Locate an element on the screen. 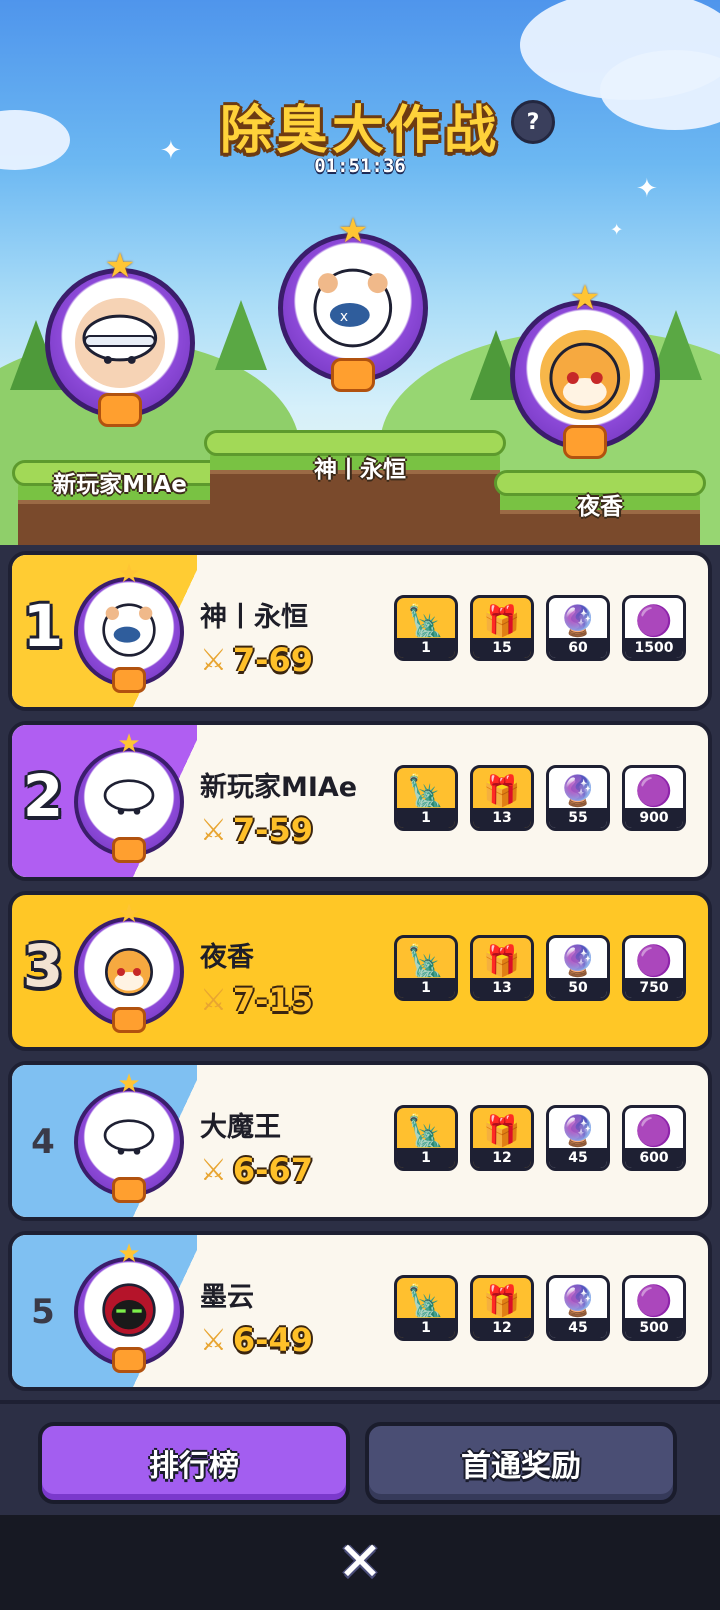  player-score: ⚔ 7-59 is located at coordinates (256, 830).